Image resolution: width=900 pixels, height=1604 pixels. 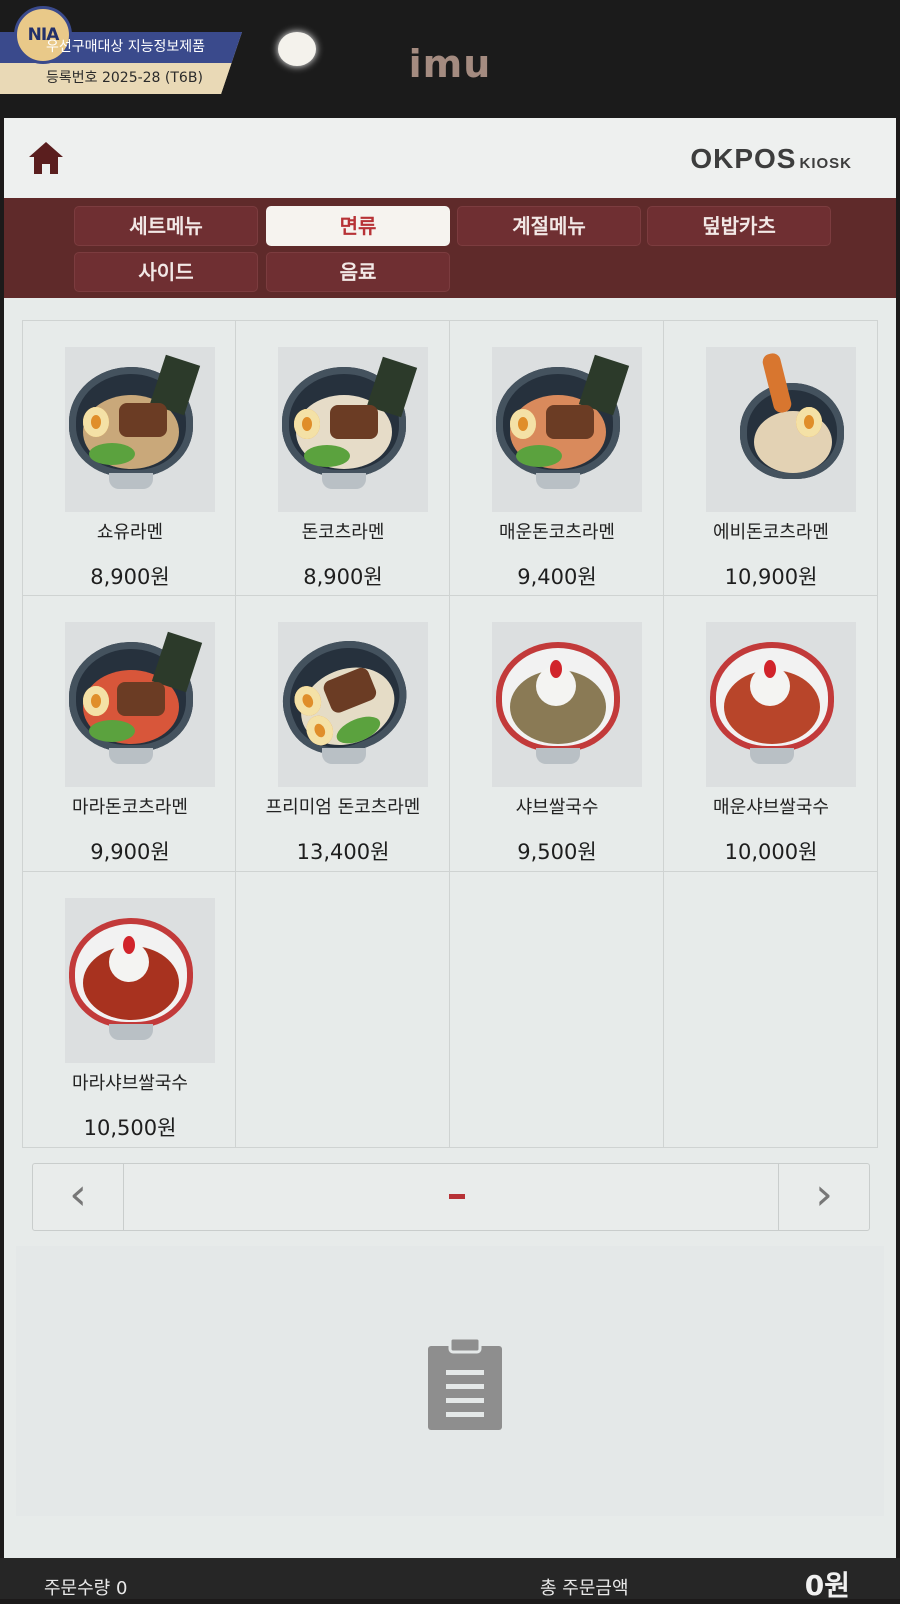 I want to click on menu-item: 매운샤브쌀국수 10,000원, so click(x=771, y=734).